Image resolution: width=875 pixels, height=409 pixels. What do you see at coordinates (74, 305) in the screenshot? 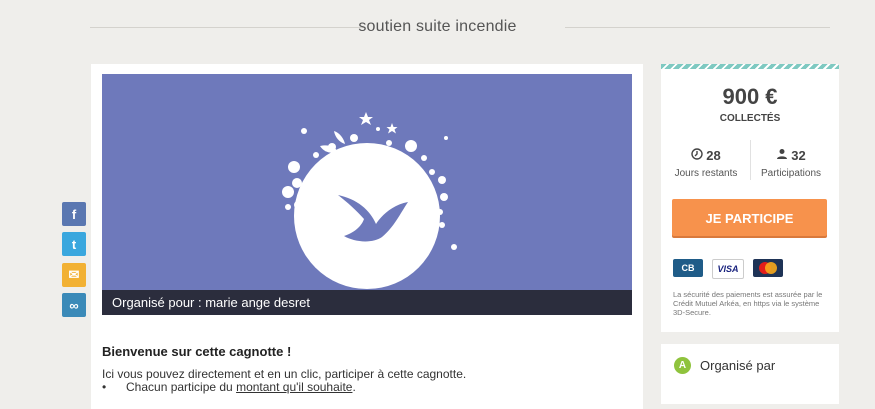
I see `link-share-icon: ∞` at bounding box center [74, 305].